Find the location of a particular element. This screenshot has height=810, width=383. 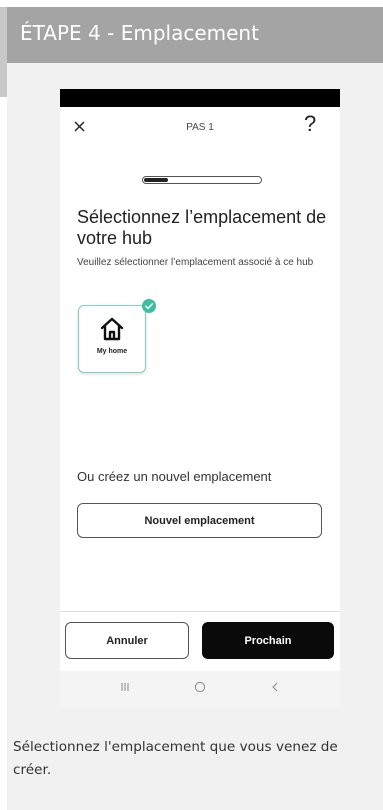

home-nav-icon is located at coordinates (200, 687).